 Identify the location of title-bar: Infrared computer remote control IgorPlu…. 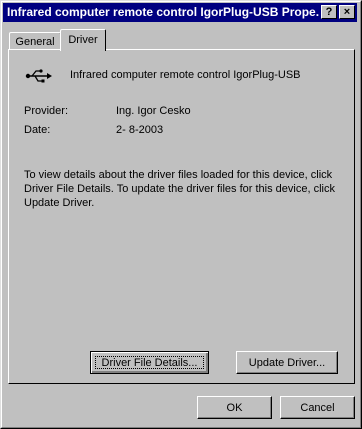
(180, 12).